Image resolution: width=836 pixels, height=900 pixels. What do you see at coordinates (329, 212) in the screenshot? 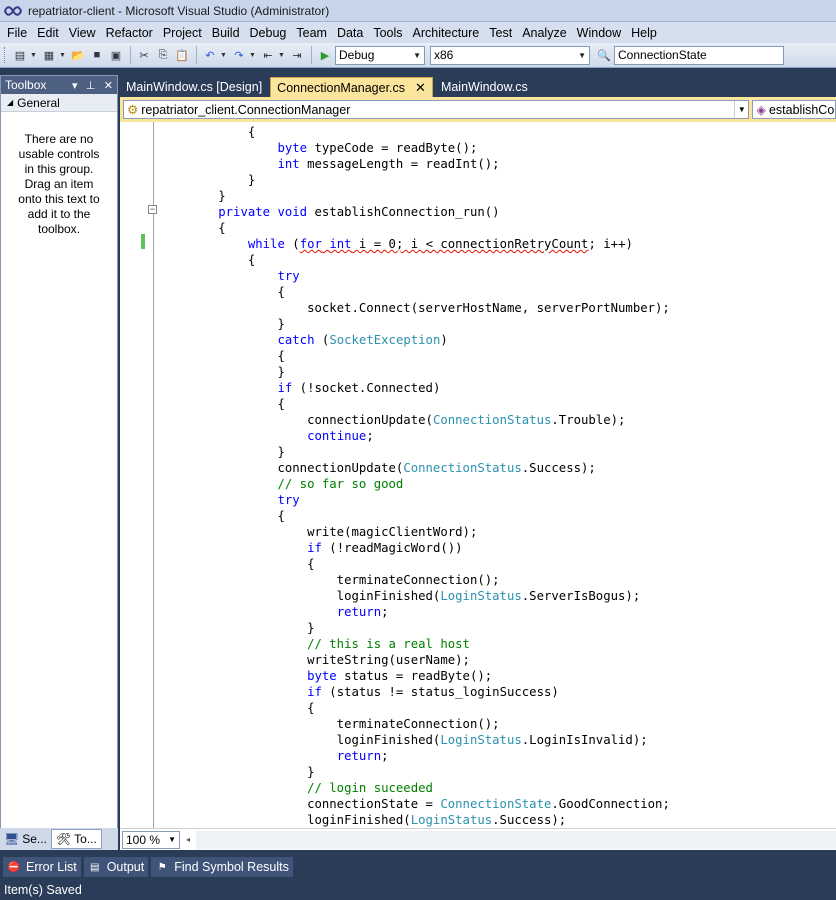
I see `code-line: private void establishConnection_run()` at bounding box center [329, 212].